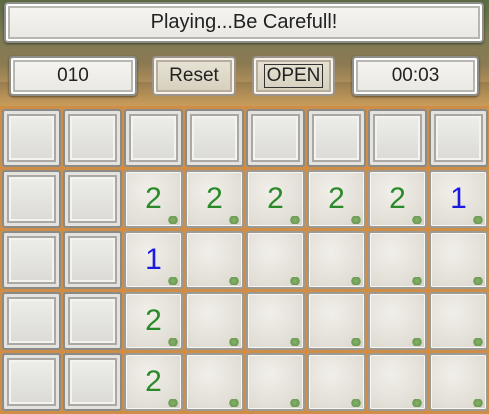 The image size is (489, 414). I want to click on status-title: Playing...Be Carefull!, so click(244, 22).